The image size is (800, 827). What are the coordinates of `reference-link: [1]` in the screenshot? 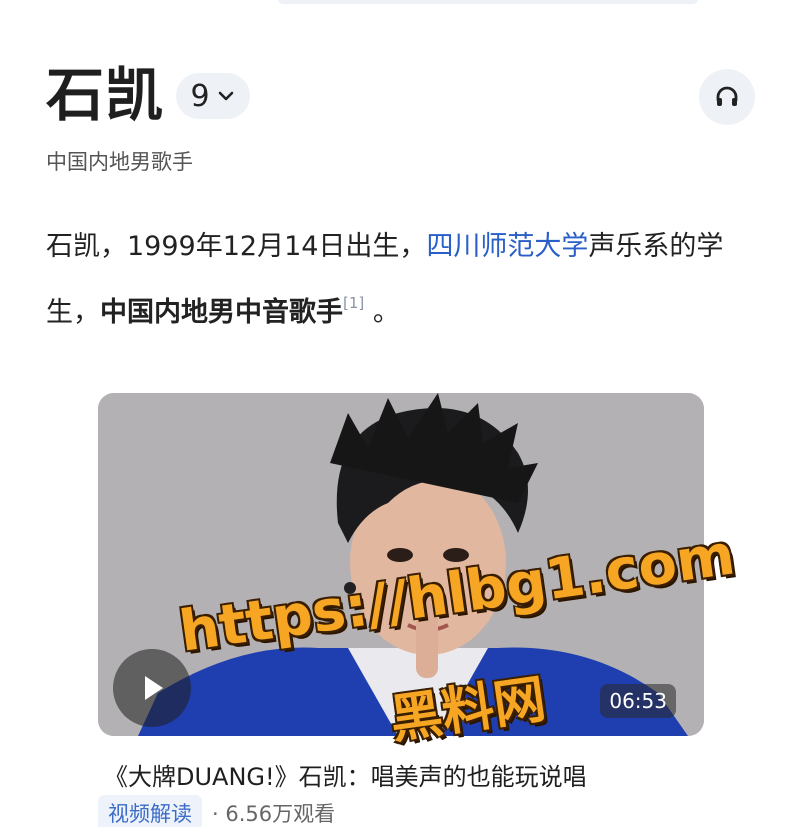 It's located at (353, 303).